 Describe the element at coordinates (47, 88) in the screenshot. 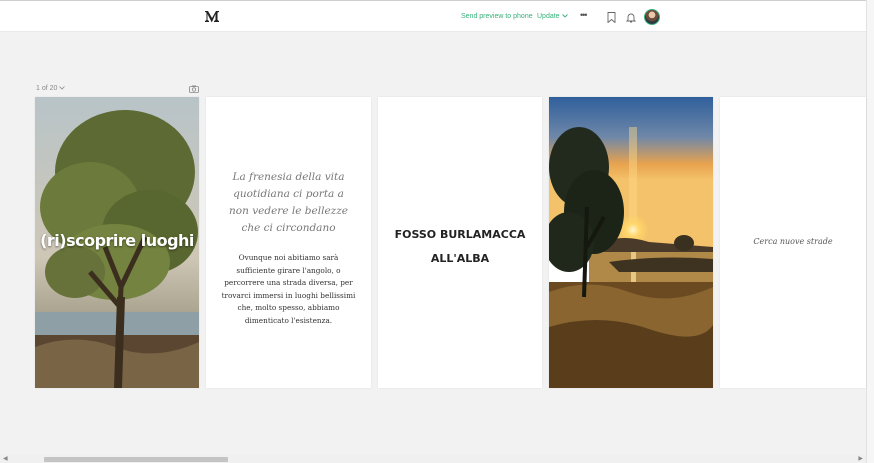

I see `counter-label: 1 of 20` at that location.